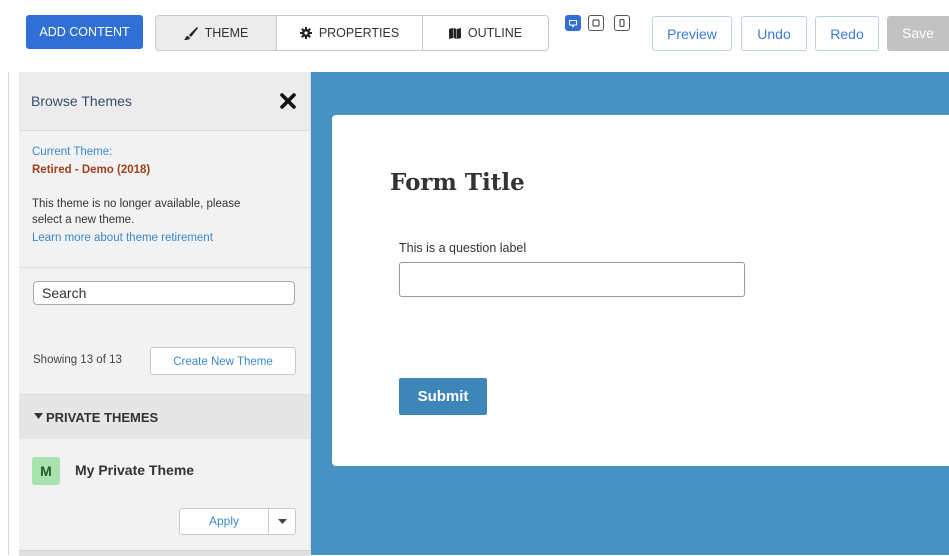 The image size is (949, 556). Describe the element at coordinates (692, 33) in the screenshot. I see `preview-button: Preview` at that location.